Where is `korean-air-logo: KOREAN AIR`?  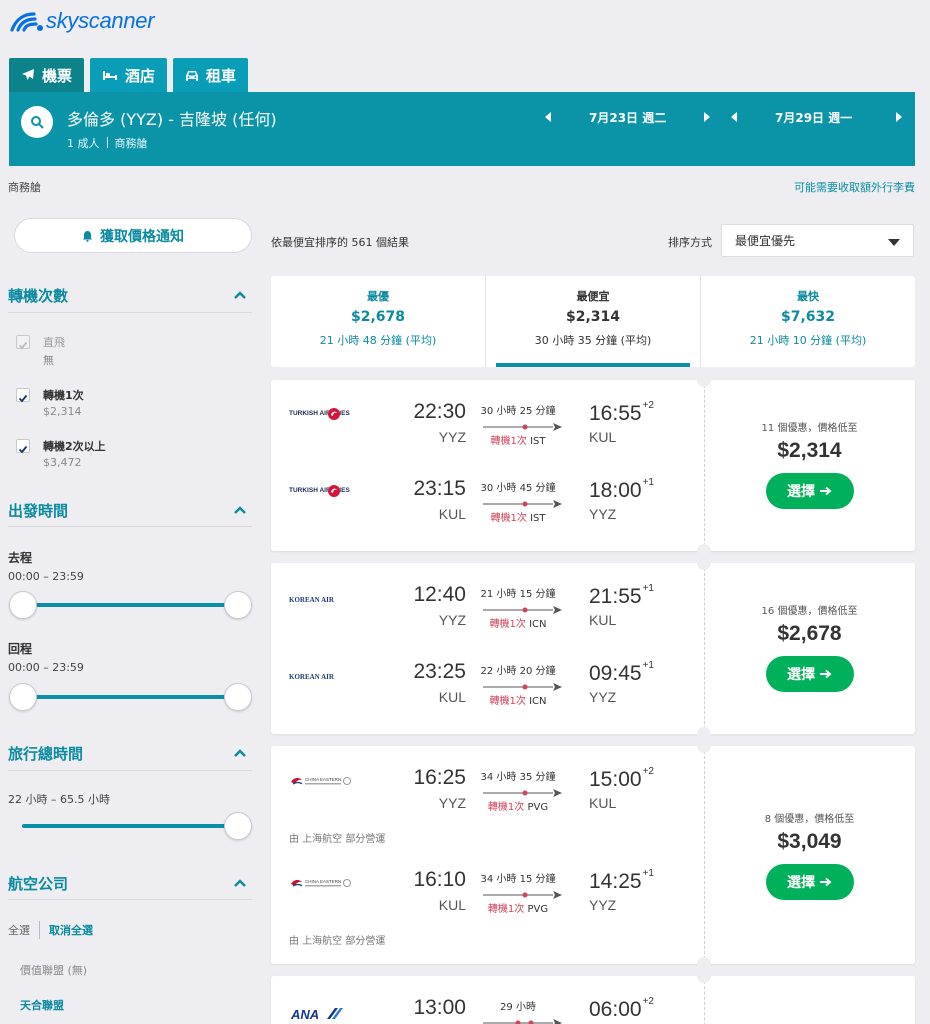 korean-air-logo: KOREAN AIR is located at coordinates (312, 600).